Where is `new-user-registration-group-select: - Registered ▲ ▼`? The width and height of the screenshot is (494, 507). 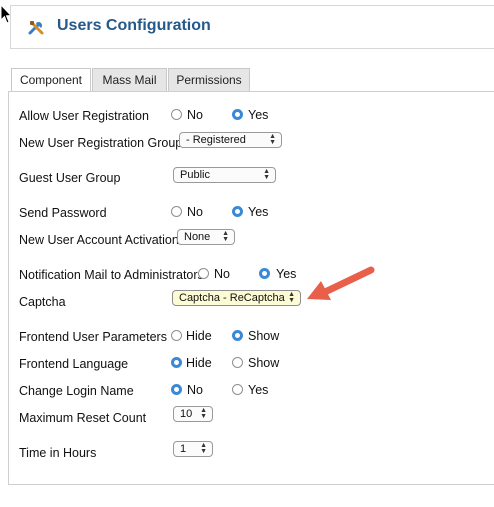
new-user-registration-group-select: - Registered ▲ ▼ is located at coordinates (230, 140).